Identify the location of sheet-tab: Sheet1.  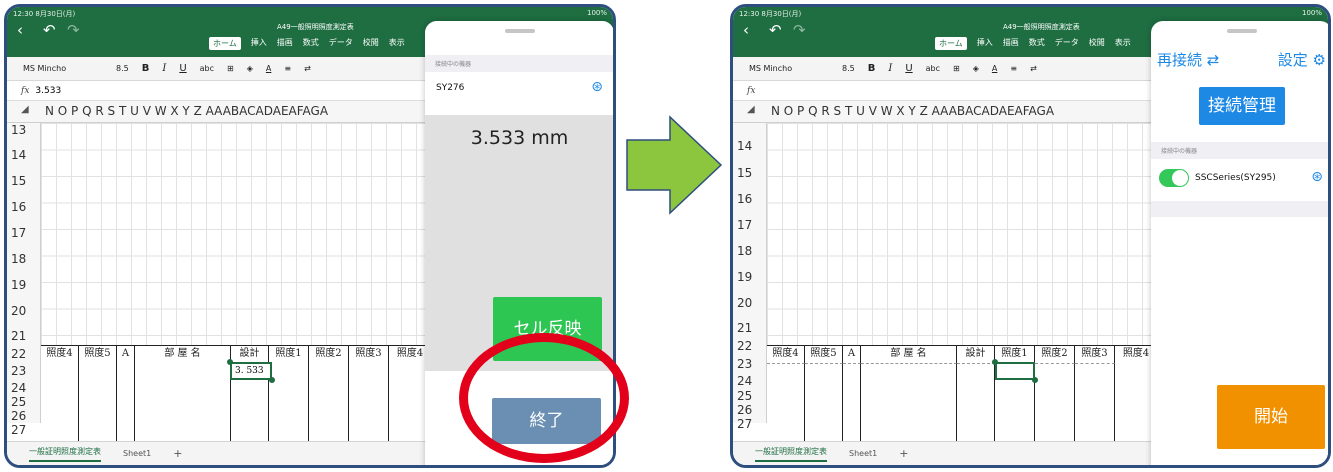
(863, 453).